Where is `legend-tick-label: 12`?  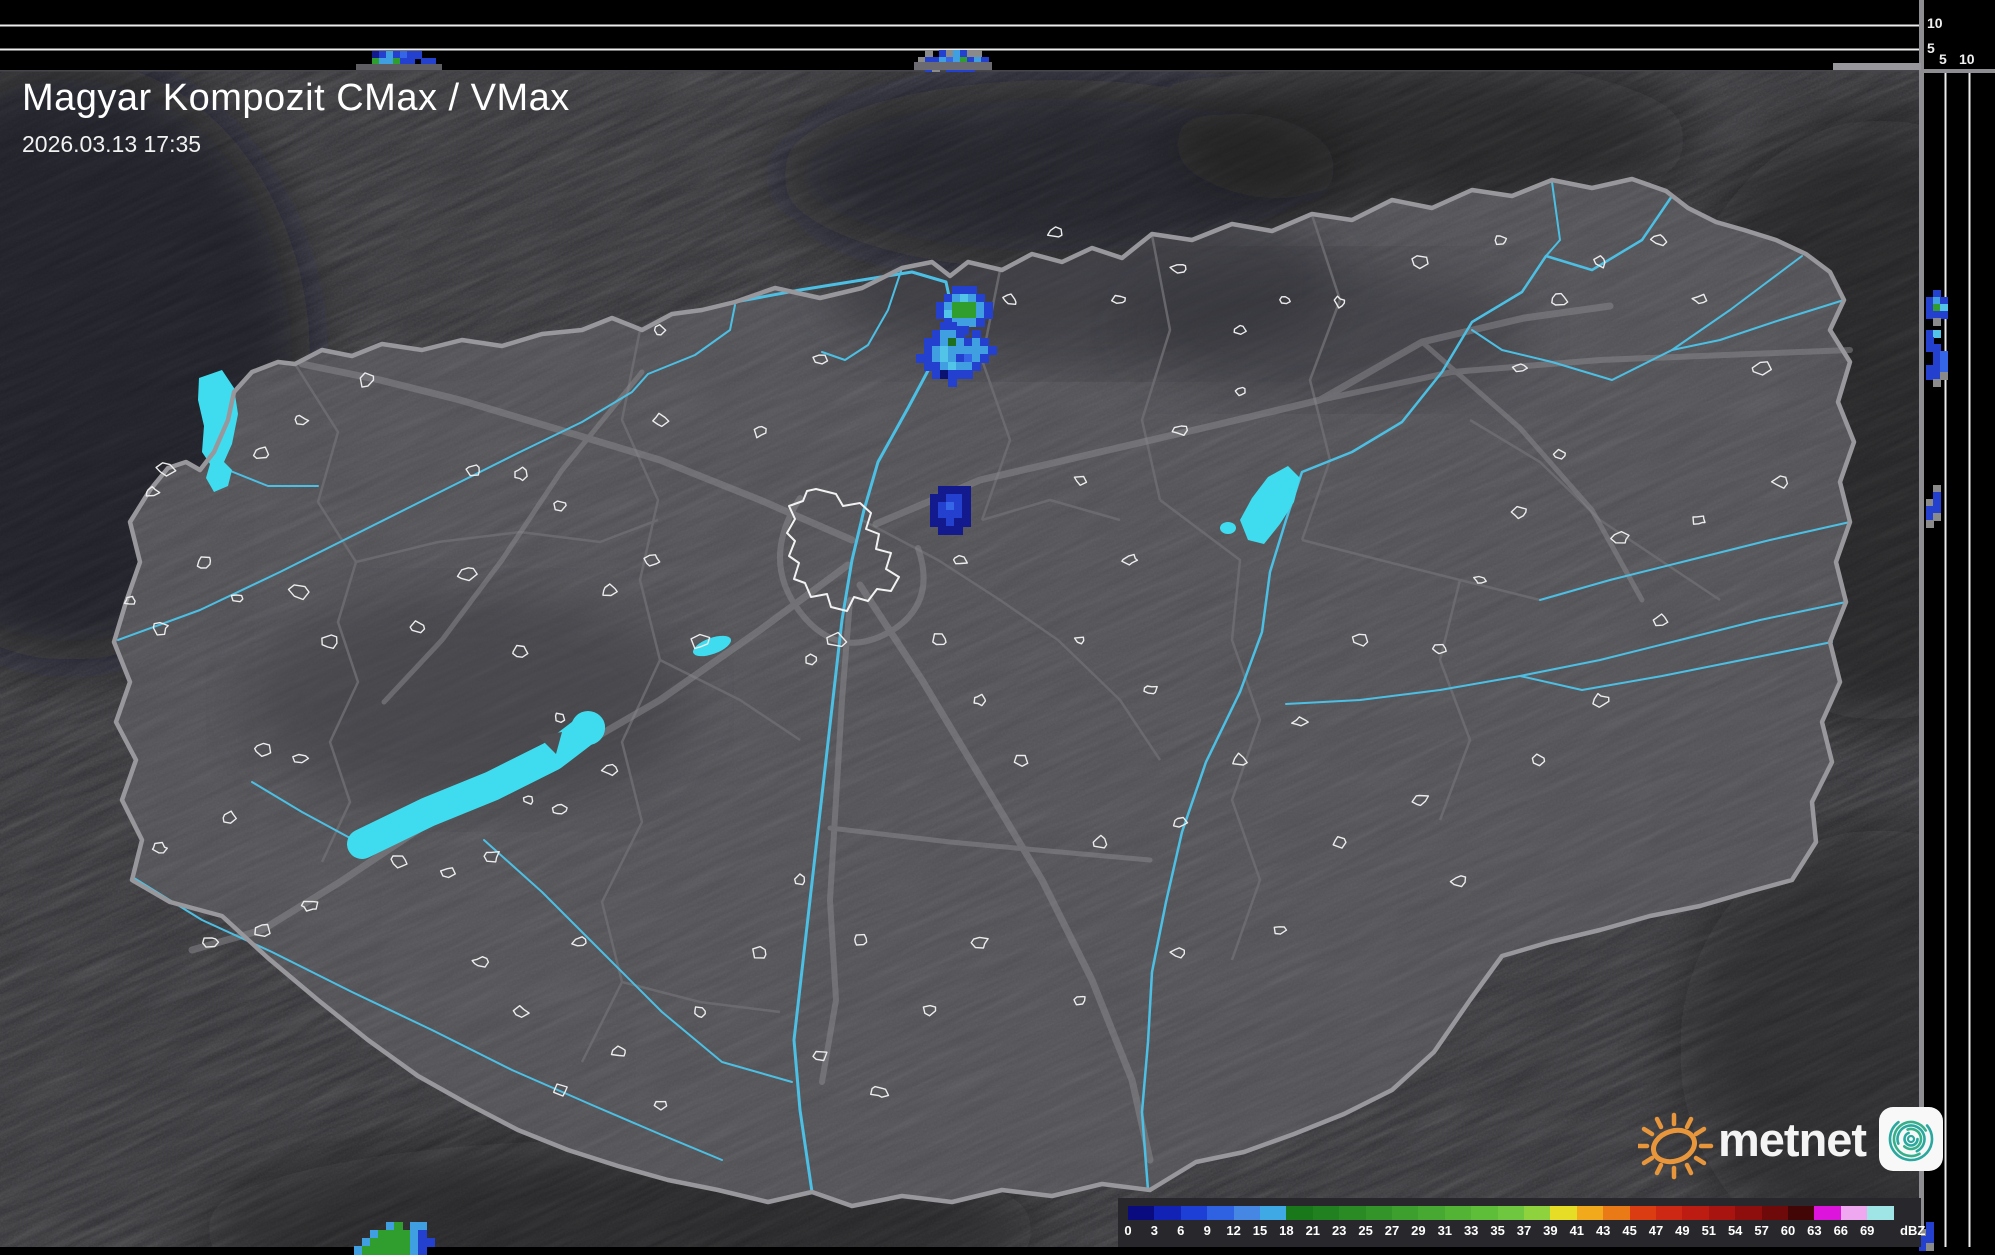
legend-tick-label: 12 is located at coordinates (1233, 1230).